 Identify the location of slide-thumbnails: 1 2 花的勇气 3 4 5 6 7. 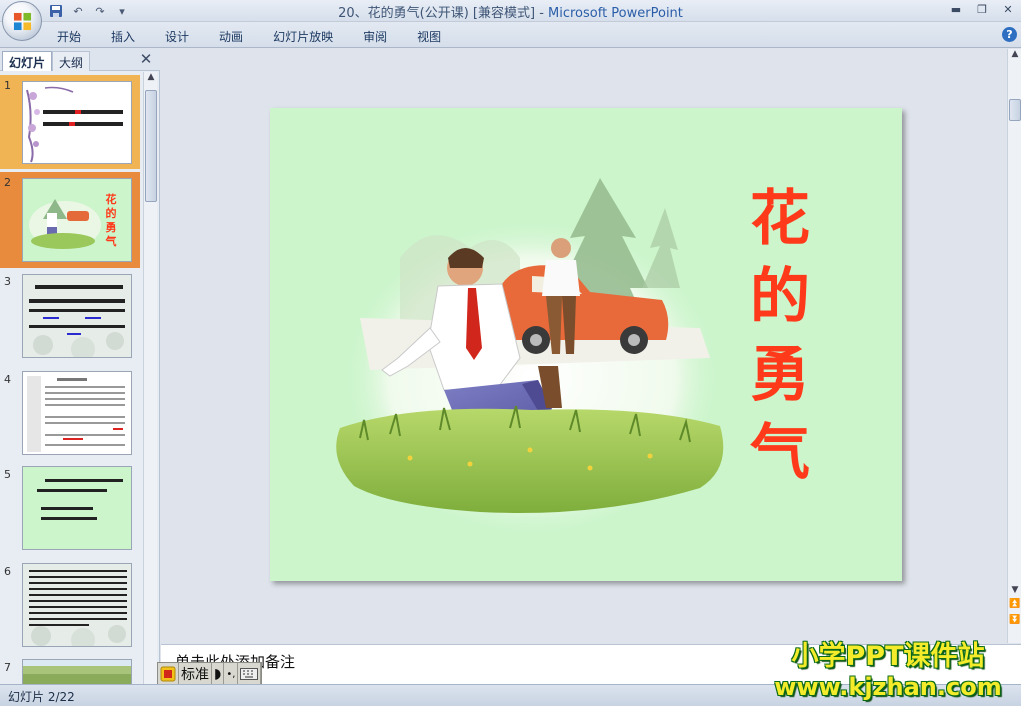
(71, 378).